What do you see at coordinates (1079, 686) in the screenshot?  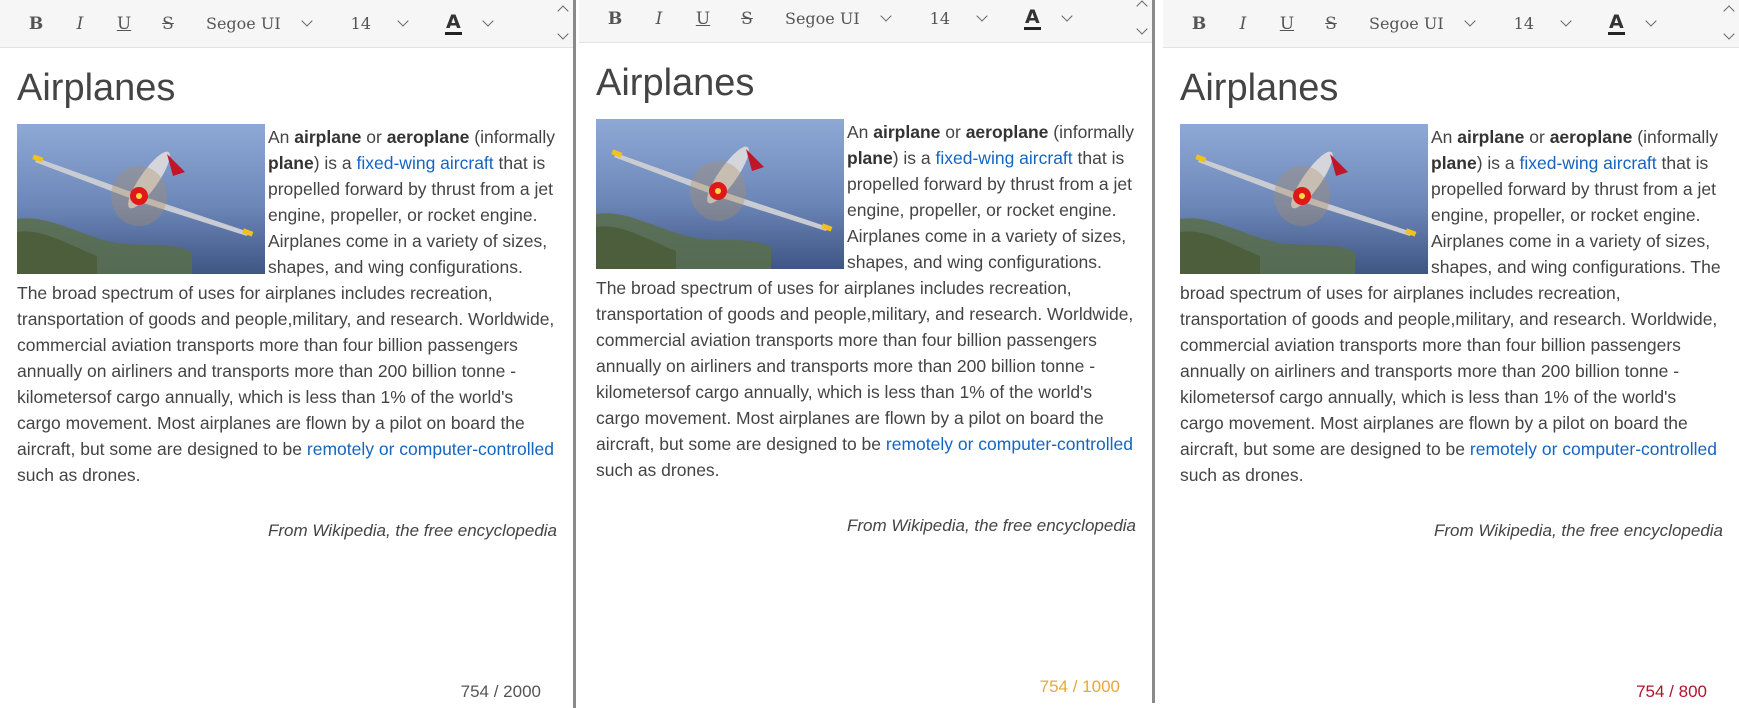 I see `character-counter: 754 / 1000` at bounding box center [1079, 686].